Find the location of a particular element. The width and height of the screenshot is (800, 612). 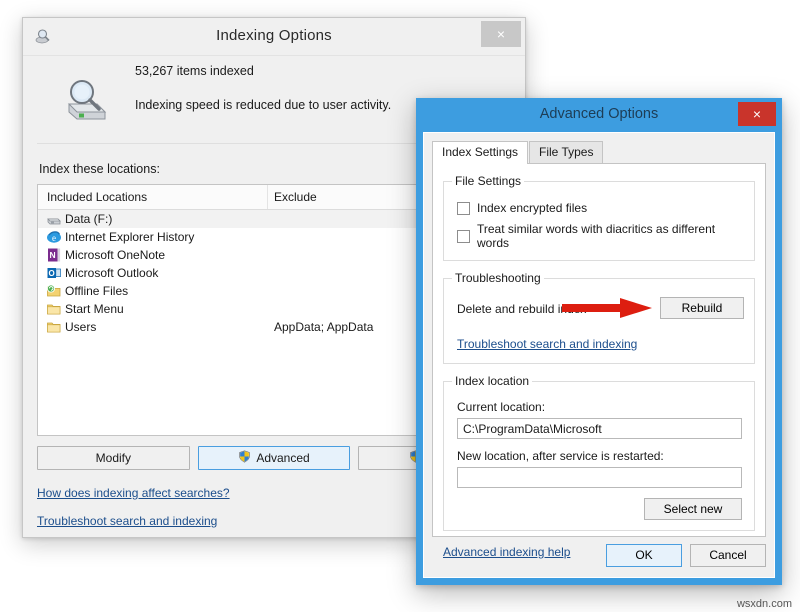

select-new-button-label: Select new is located at coordinates (693, 509).